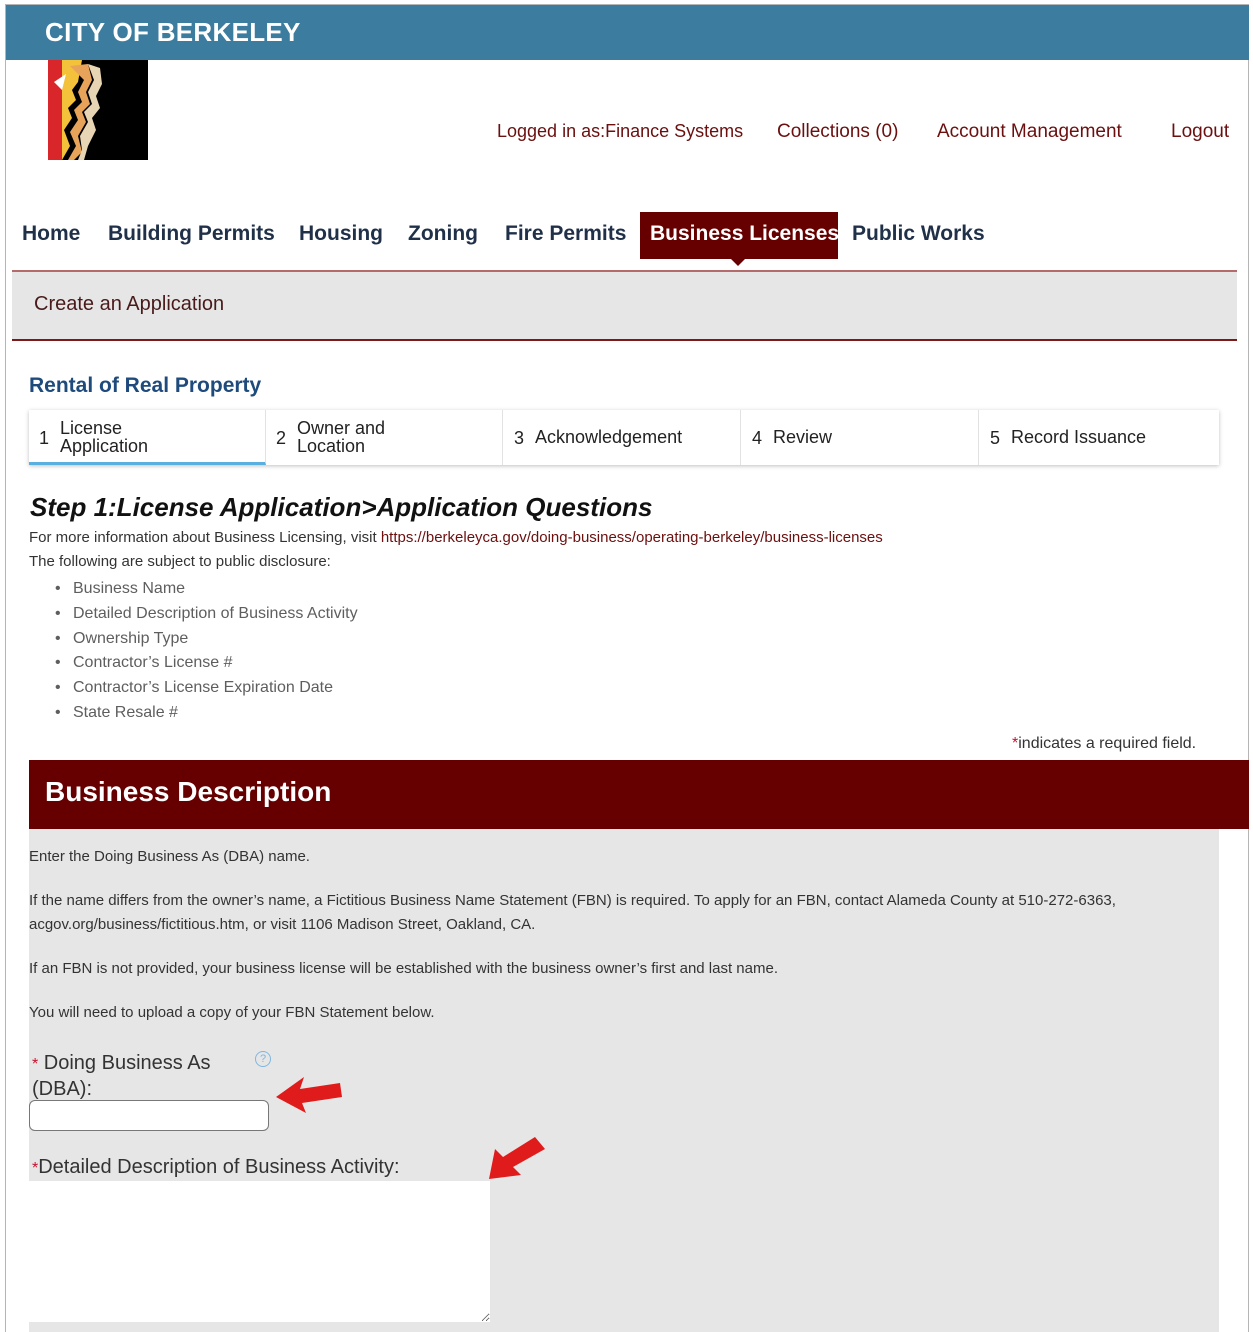 The image size is (1253, 1332). Describe the element at coordinates (191, 234) in the screenshot. I see `nav-building-permits: Building Permits` at that location.